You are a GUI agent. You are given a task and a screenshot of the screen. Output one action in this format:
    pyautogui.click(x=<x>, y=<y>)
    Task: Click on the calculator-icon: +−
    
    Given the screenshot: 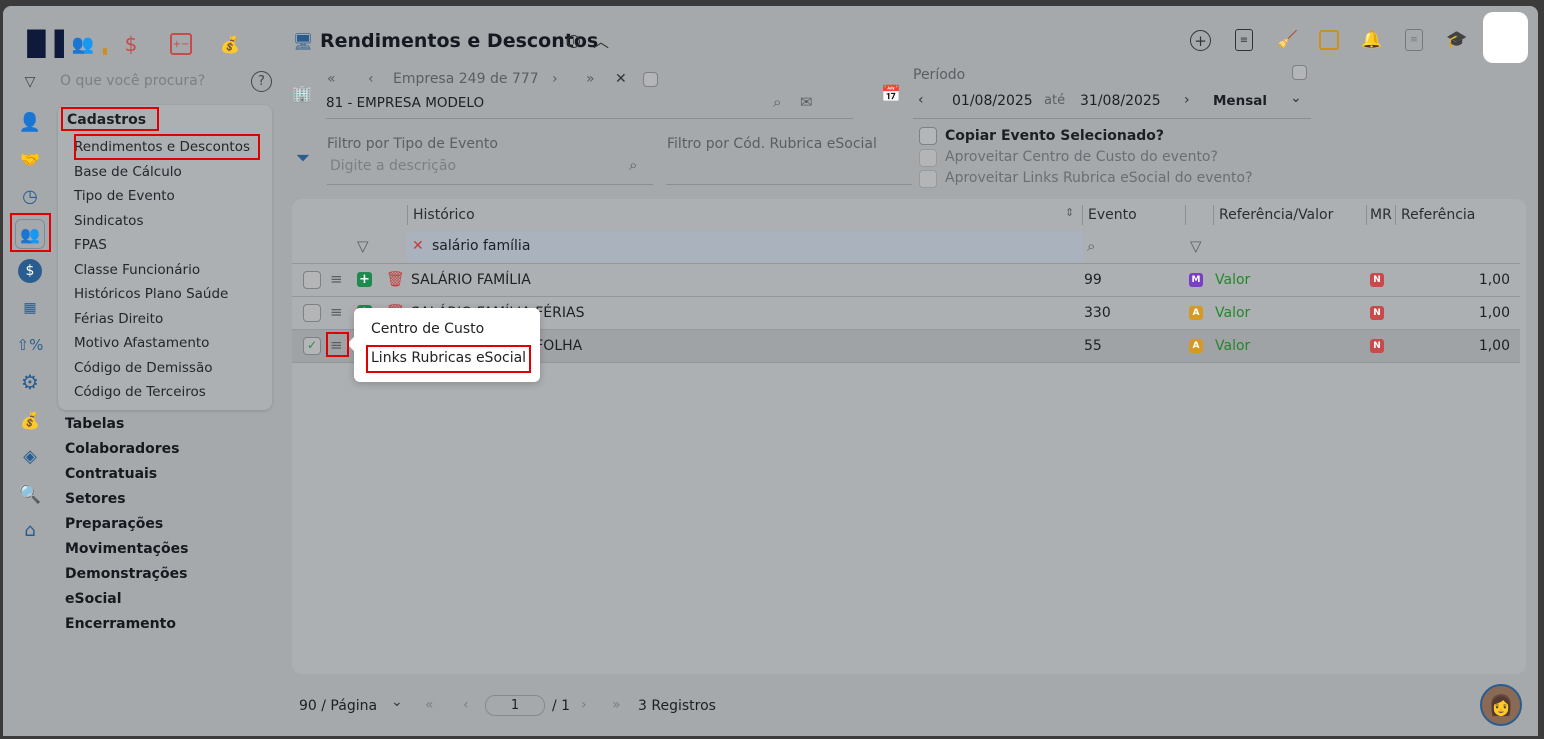 What is the action you would take?
    pyautogui.click(x=181, y=44)
    